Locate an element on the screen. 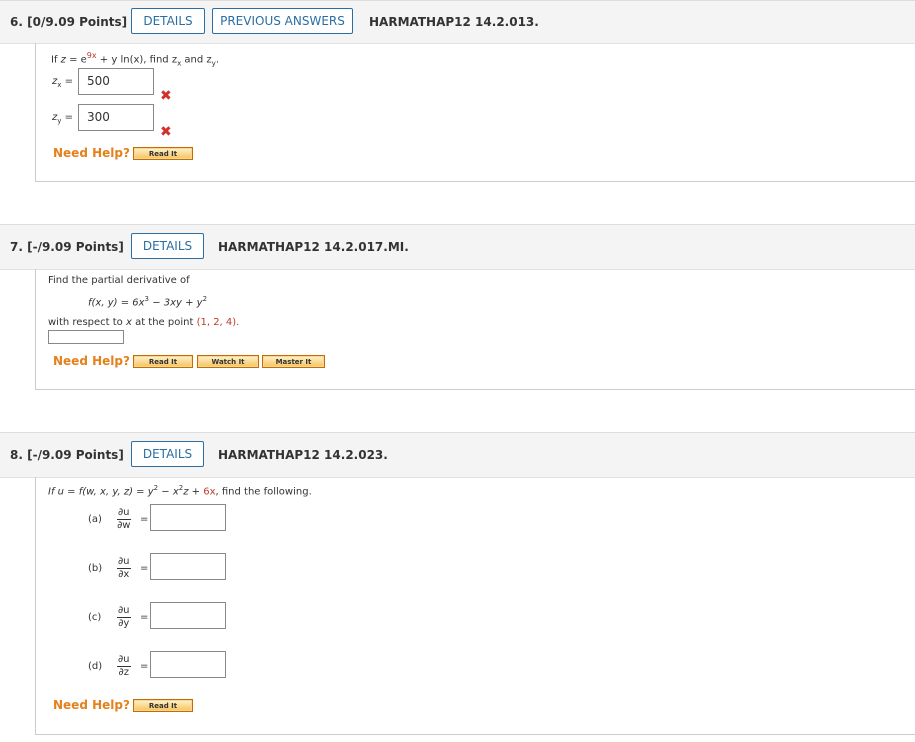 The image size is (915, 742). prompt-text: and z is located at coordinates (196, 60).